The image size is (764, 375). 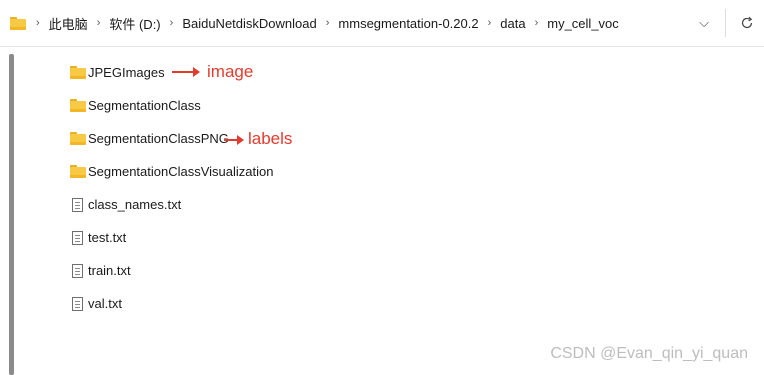 I want to click on file-name: JPEGImages, so click(x=126, y=72).